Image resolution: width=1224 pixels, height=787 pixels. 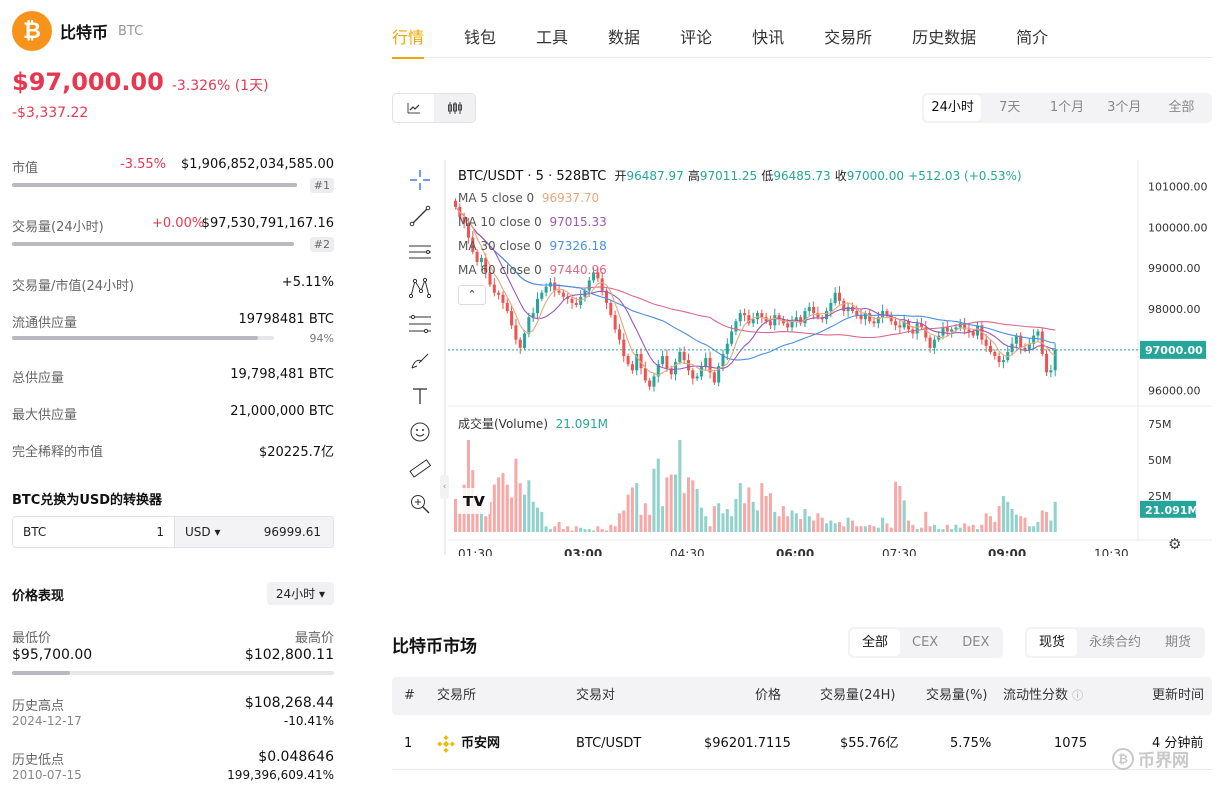 I want to click on info-icon: ⓘ, so click(x=1077, y=695).